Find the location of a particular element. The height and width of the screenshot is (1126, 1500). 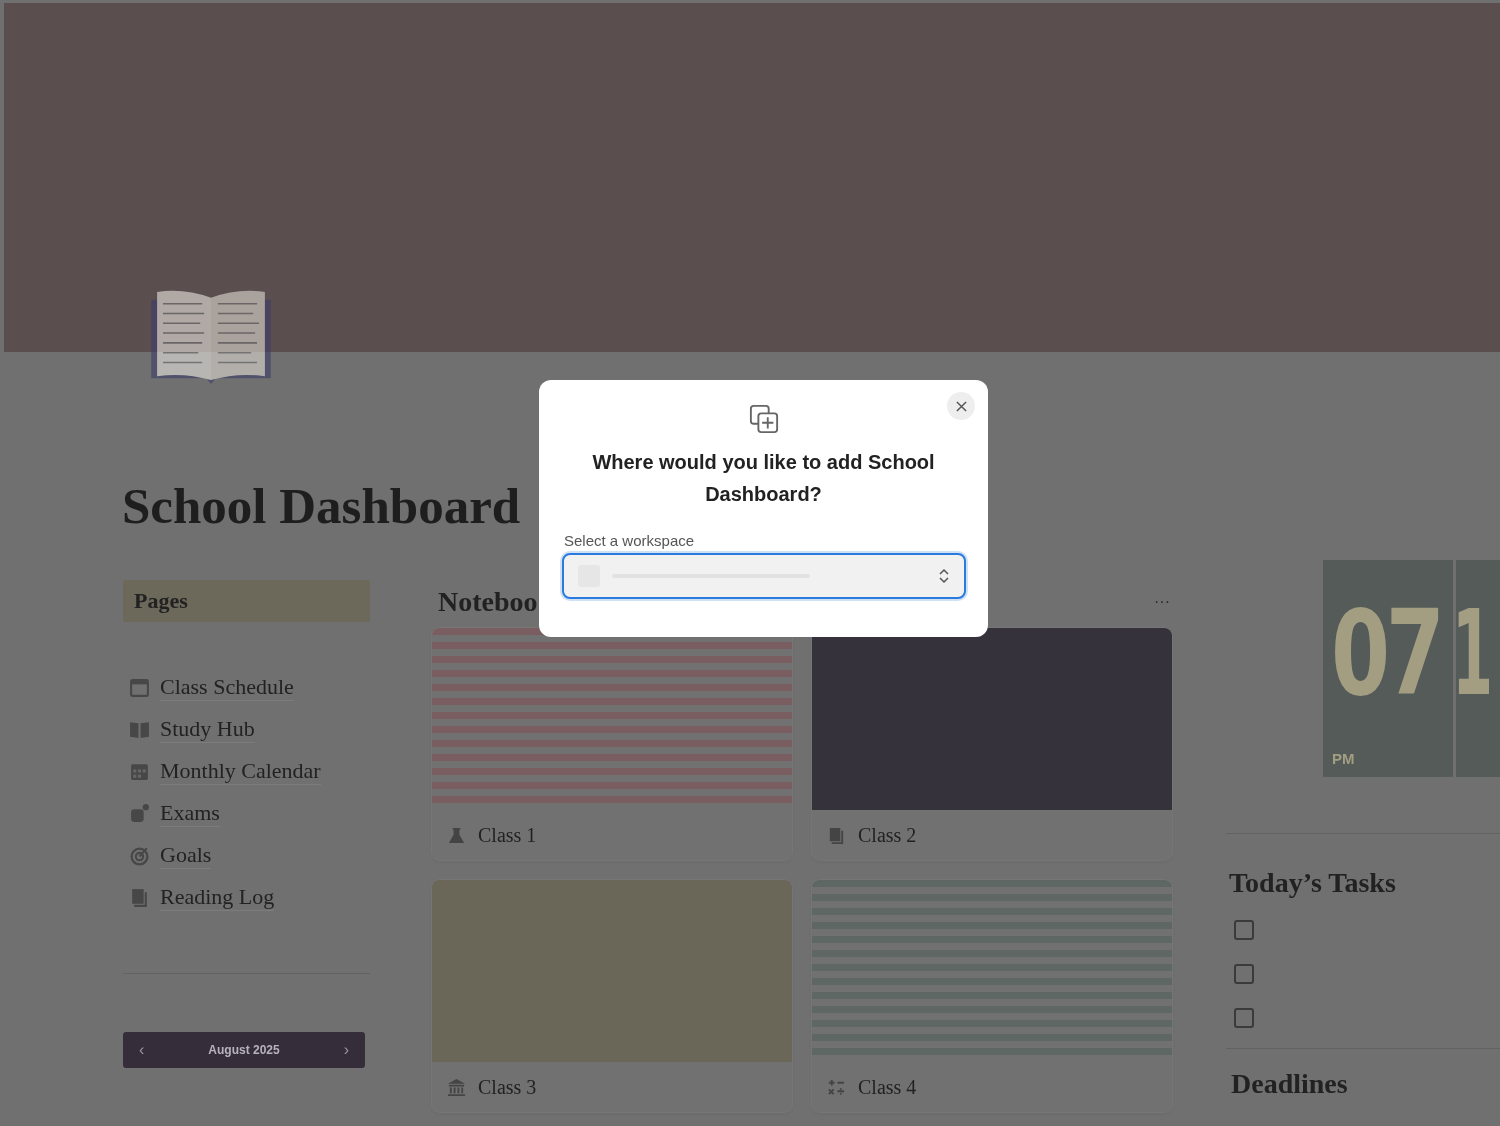

calendar-icon is located at coordinates (139, 687).